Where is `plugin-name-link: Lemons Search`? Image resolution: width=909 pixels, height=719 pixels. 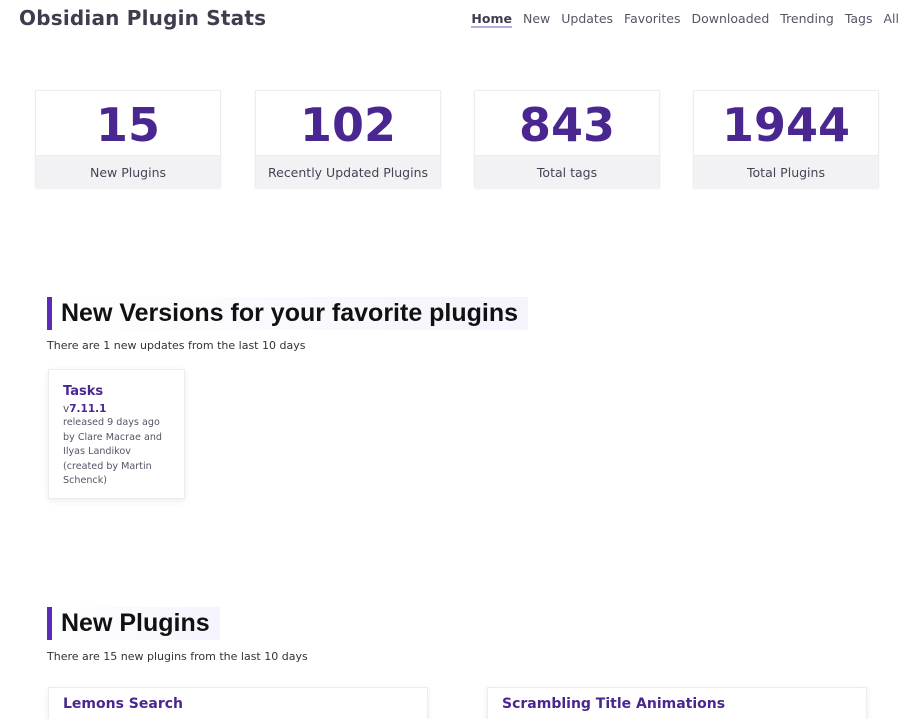
plugin-name-link: Lemons Search is located at coordinates (123, 704).